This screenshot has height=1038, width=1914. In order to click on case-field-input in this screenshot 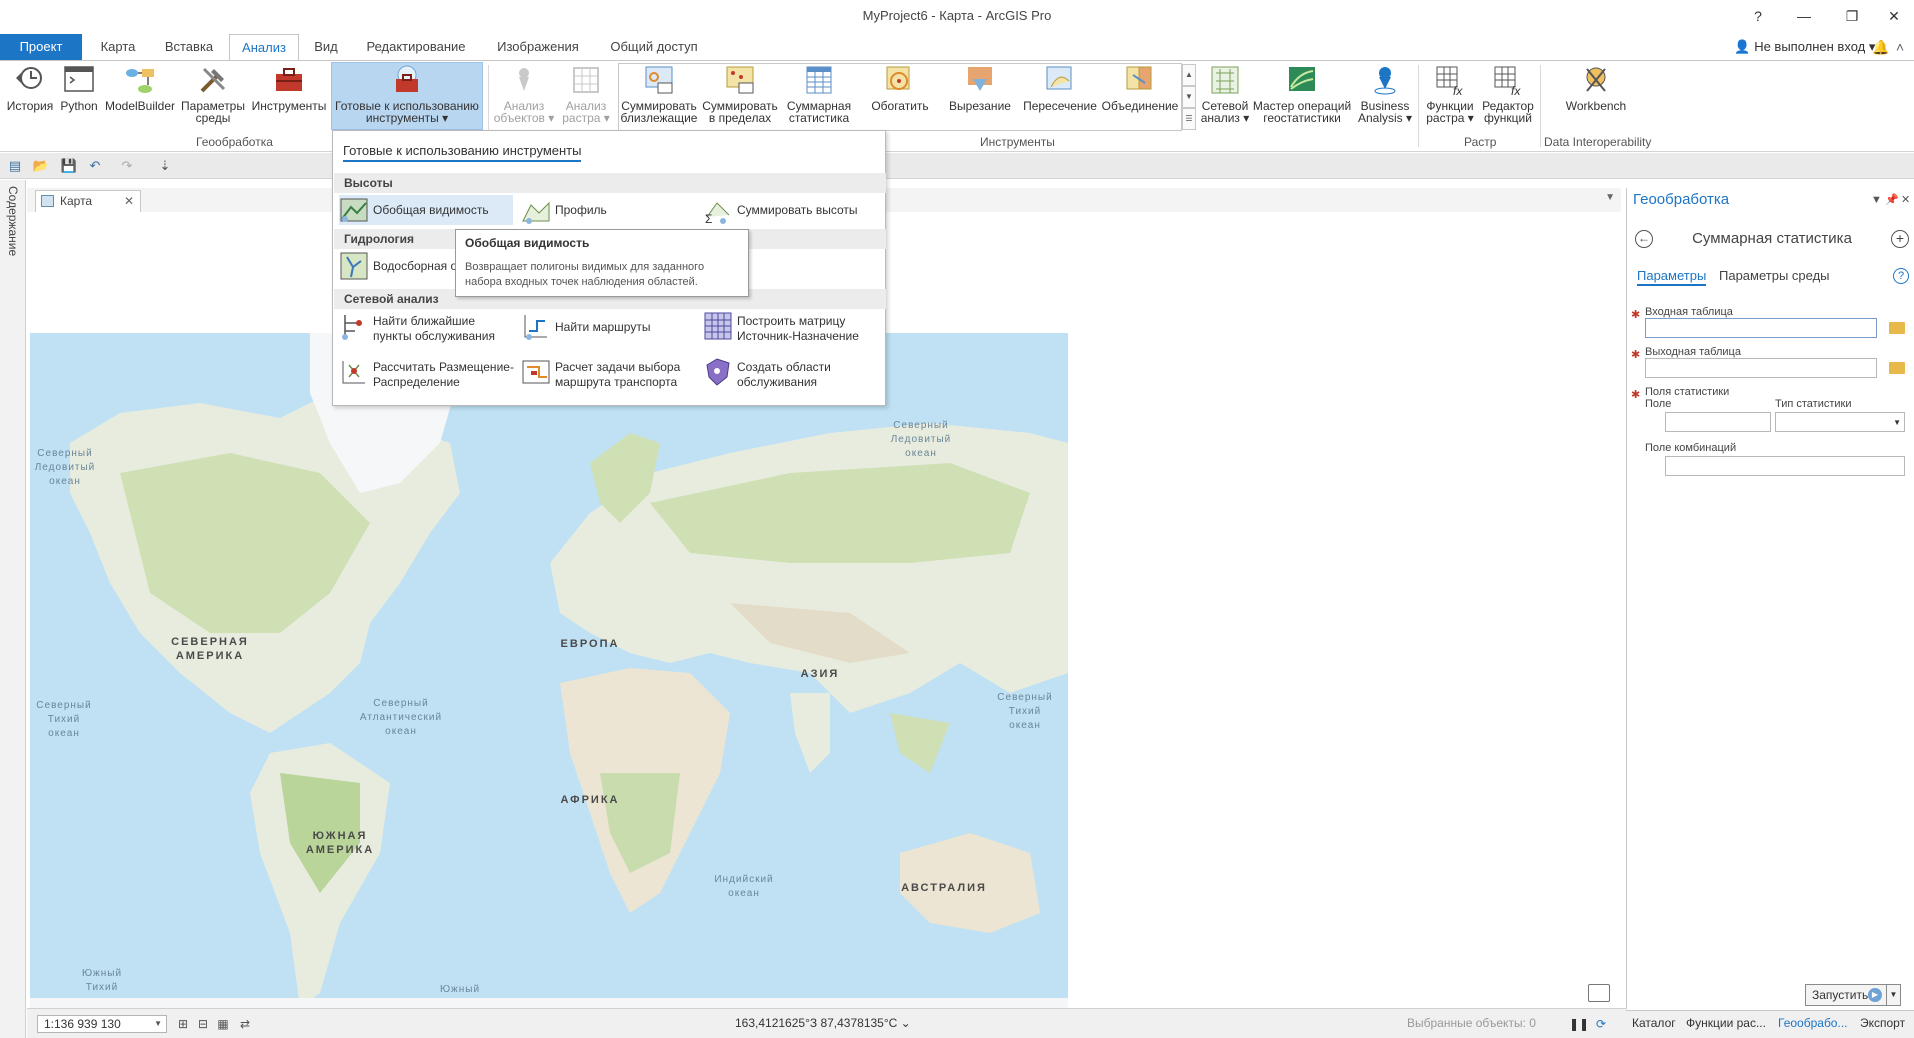, I will do `click(1785, 466)`.